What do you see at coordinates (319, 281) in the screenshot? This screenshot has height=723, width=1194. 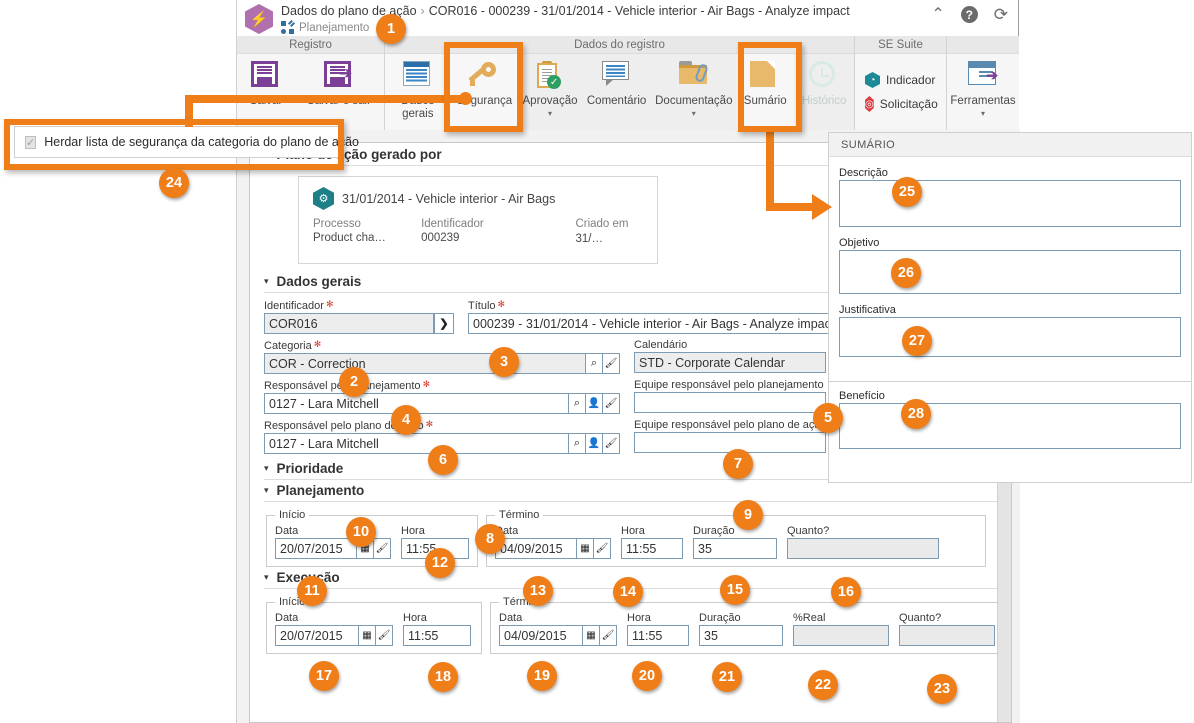 I see `section-title-dados-gerais: Dados gerais` at bounding box center [319, 281].